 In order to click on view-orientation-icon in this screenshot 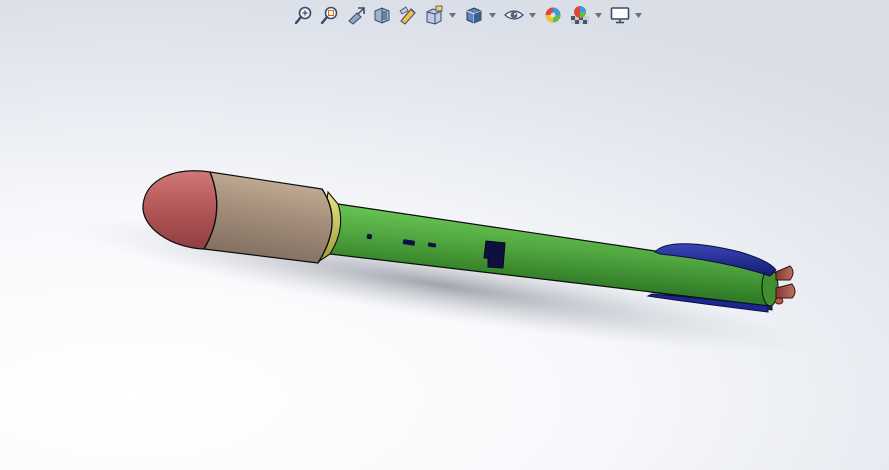, I will do `click(434, 15)`.